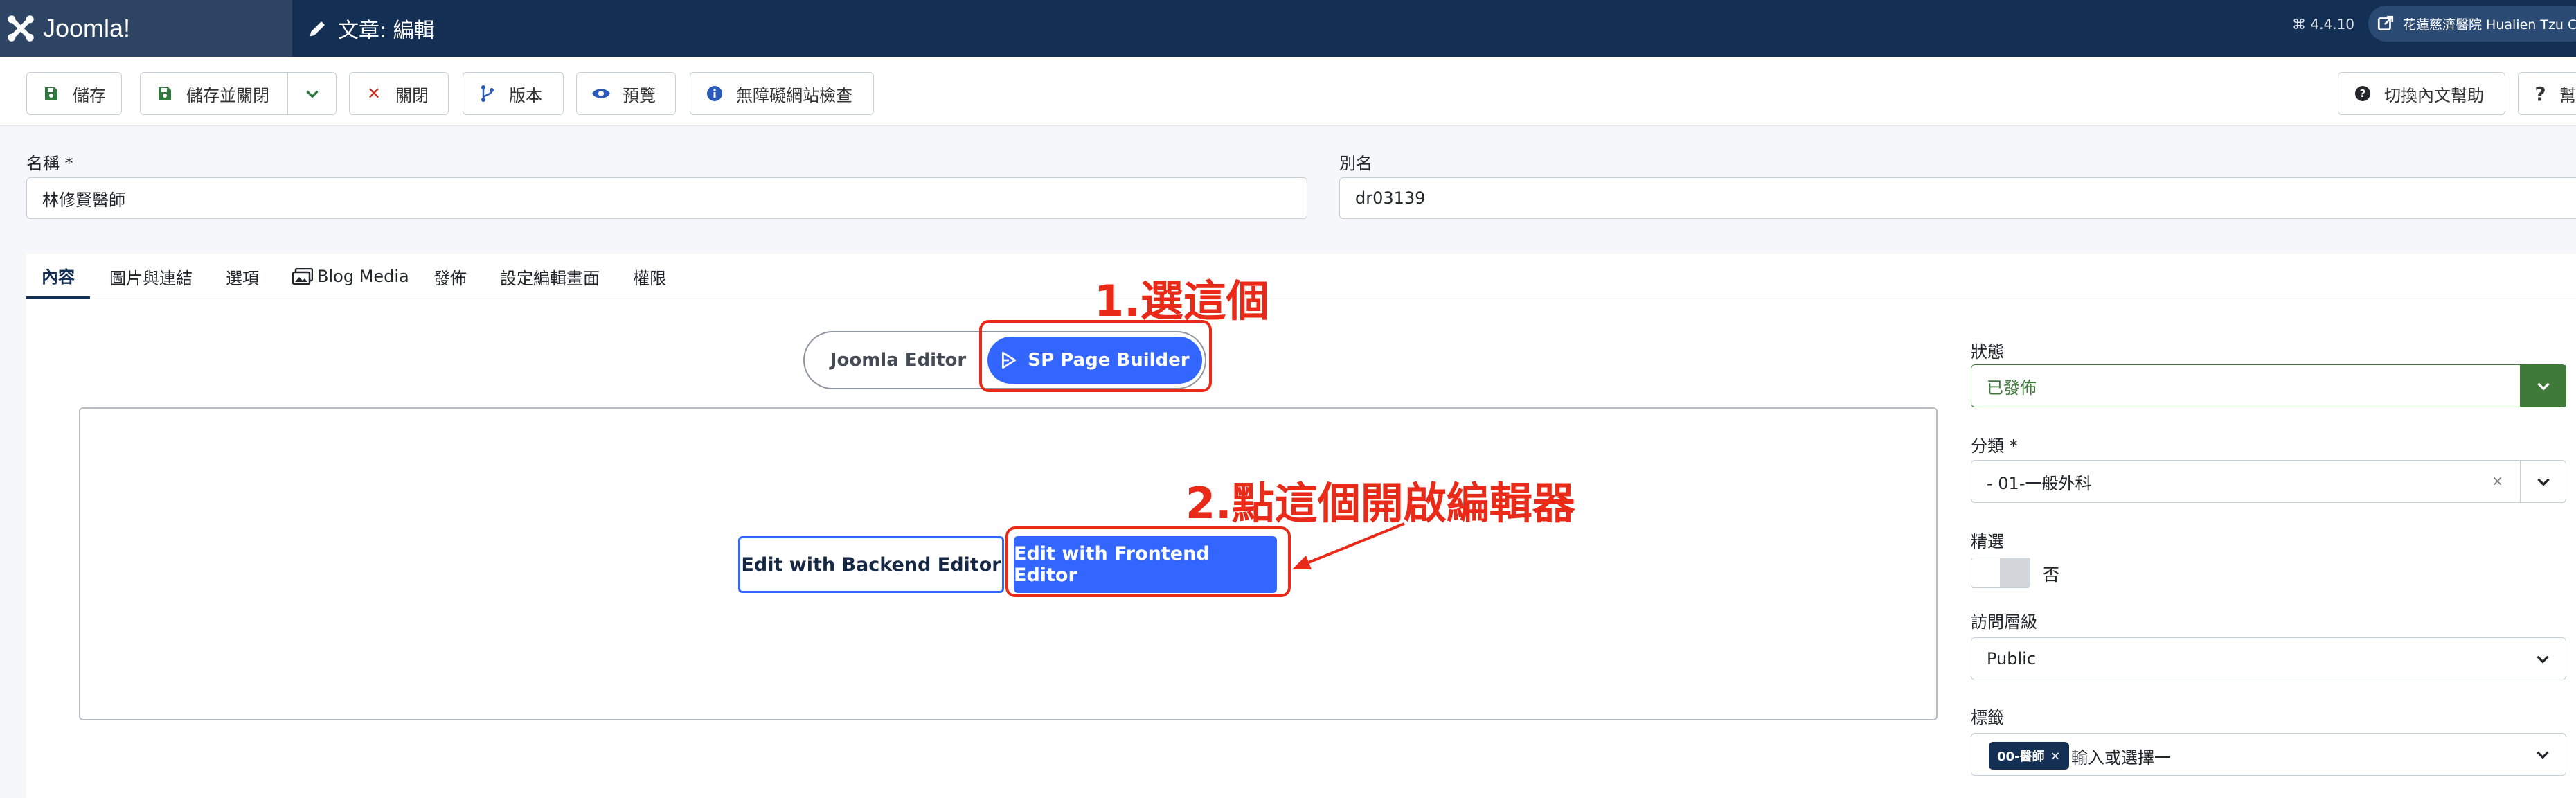  I want to click on question-circle-icon: ?, so click(2362, 93).